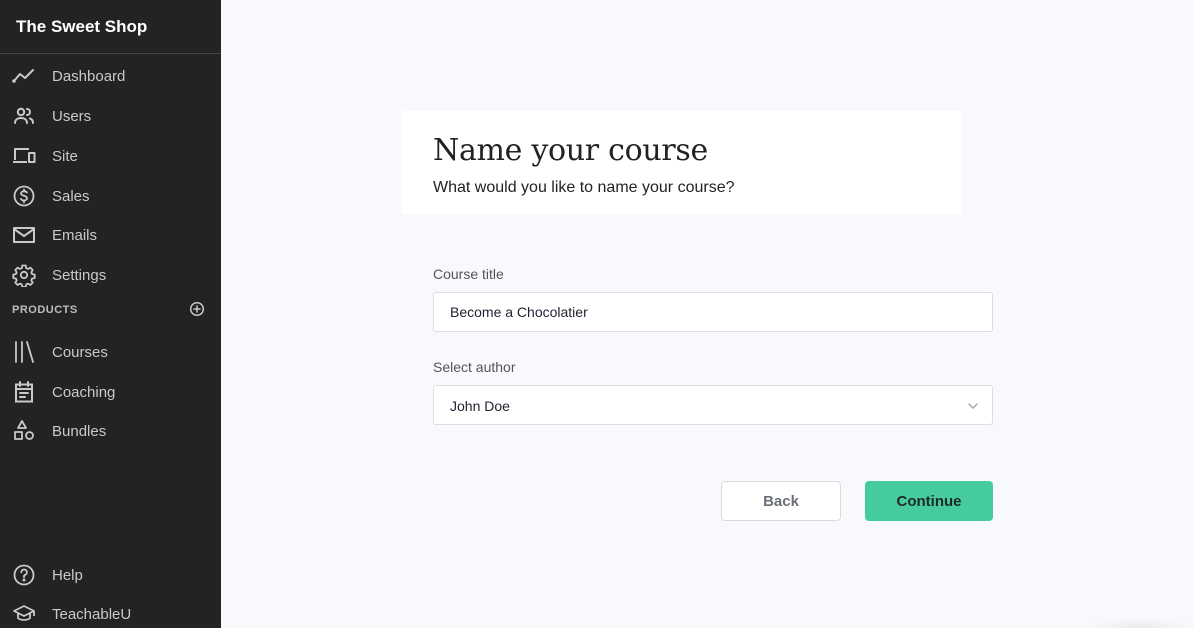 The height and width of the screenshot is (628, 1194). I want to click on calendar-icon, so click(24, 392).